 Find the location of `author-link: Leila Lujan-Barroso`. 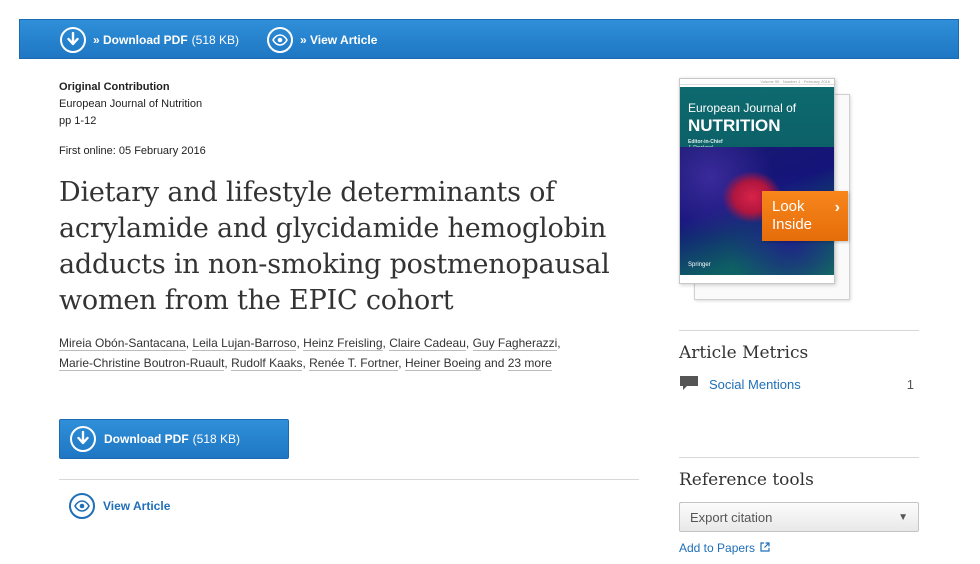

author-link: Leila Lujan-Barroso is located at coordinates (244, 343).